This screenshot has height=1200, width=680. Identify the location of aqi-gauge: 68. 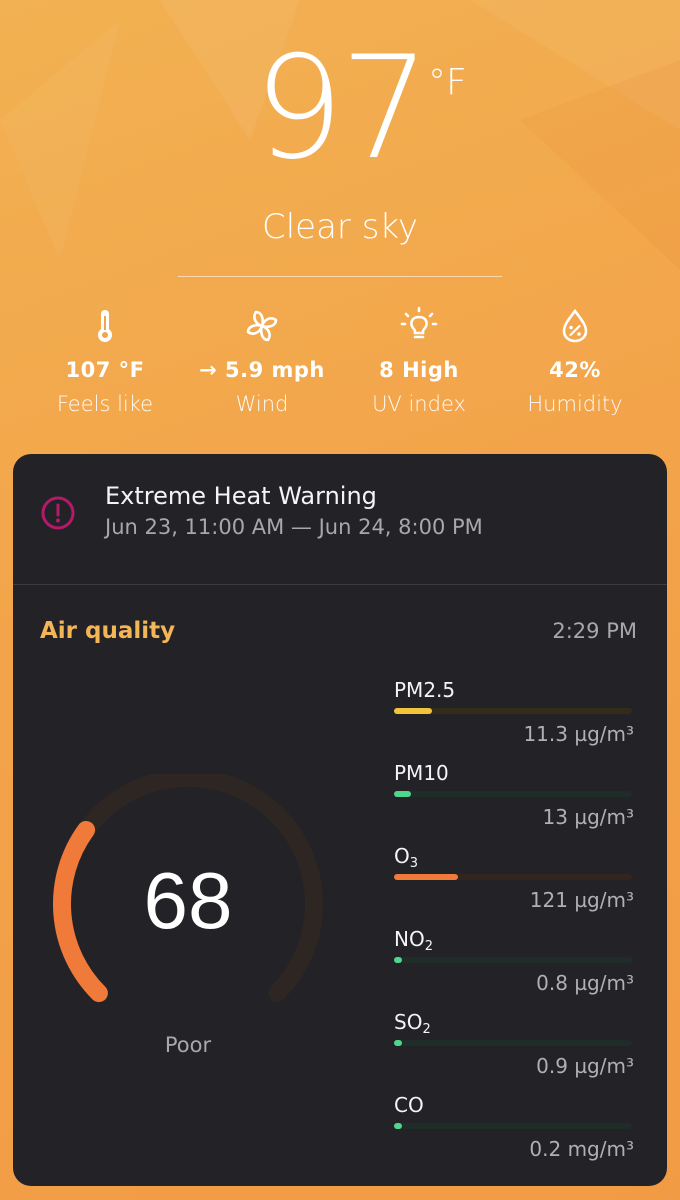
(188, 888).